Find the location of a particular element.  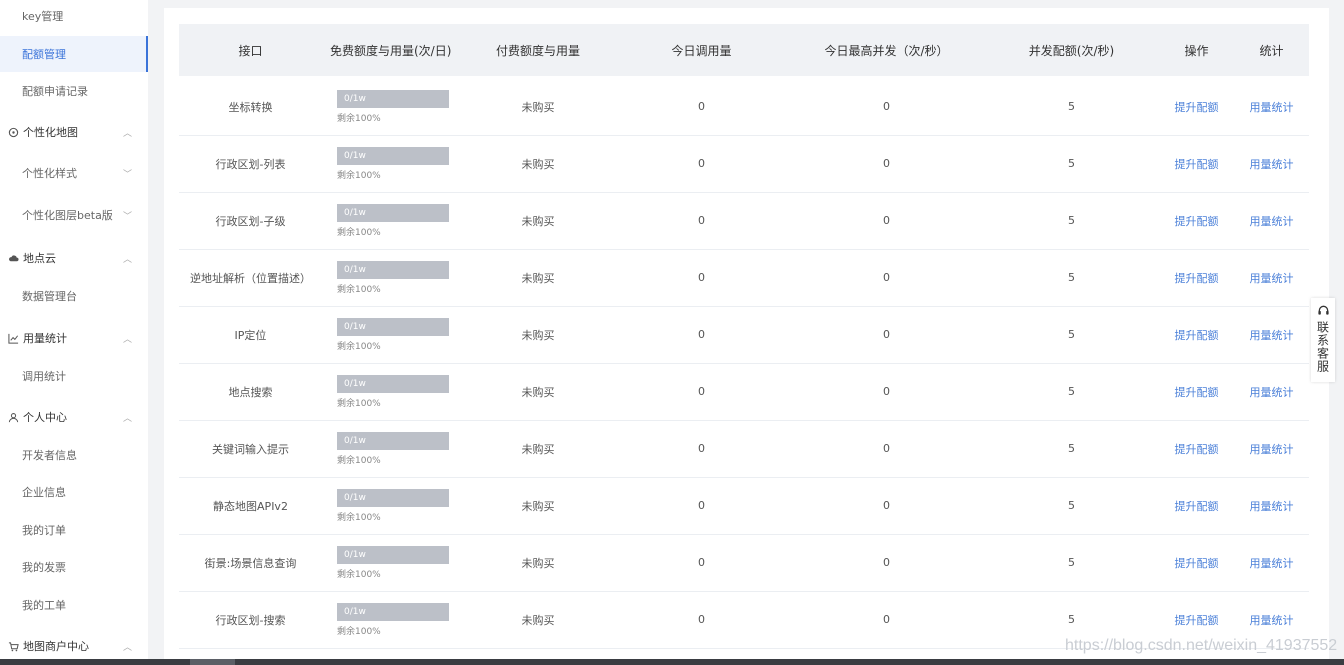

sidebar-item-label: 我的订单 is located at coordinates (44, 530).